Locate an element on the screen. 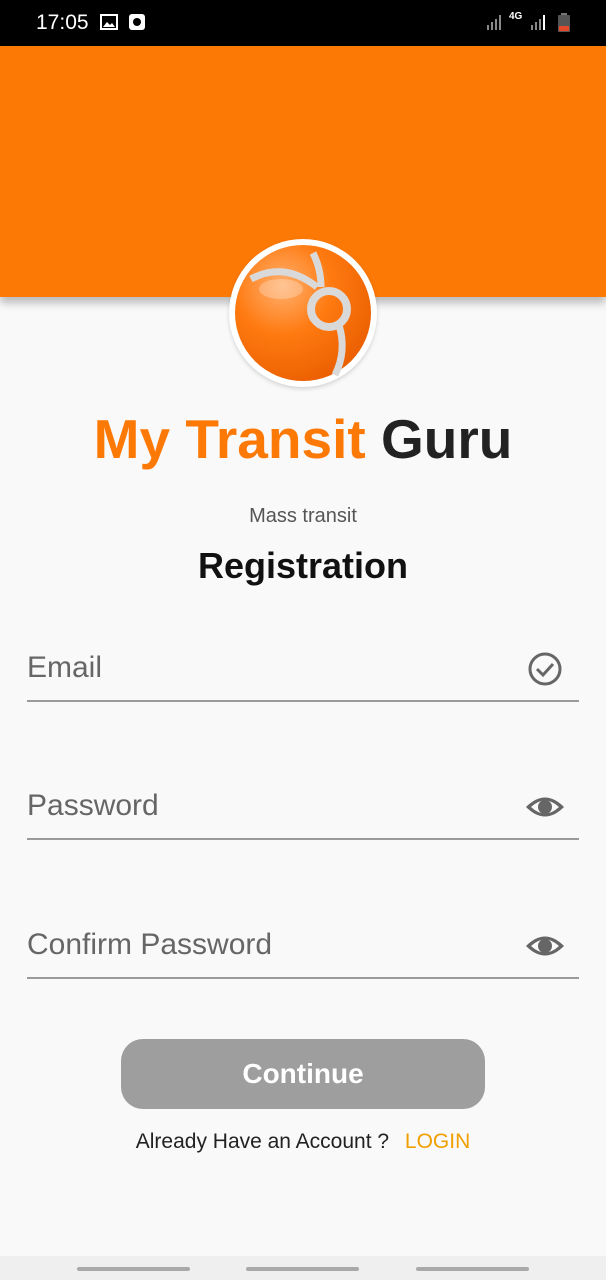  email-field-container is located at coordinates (303, 671).